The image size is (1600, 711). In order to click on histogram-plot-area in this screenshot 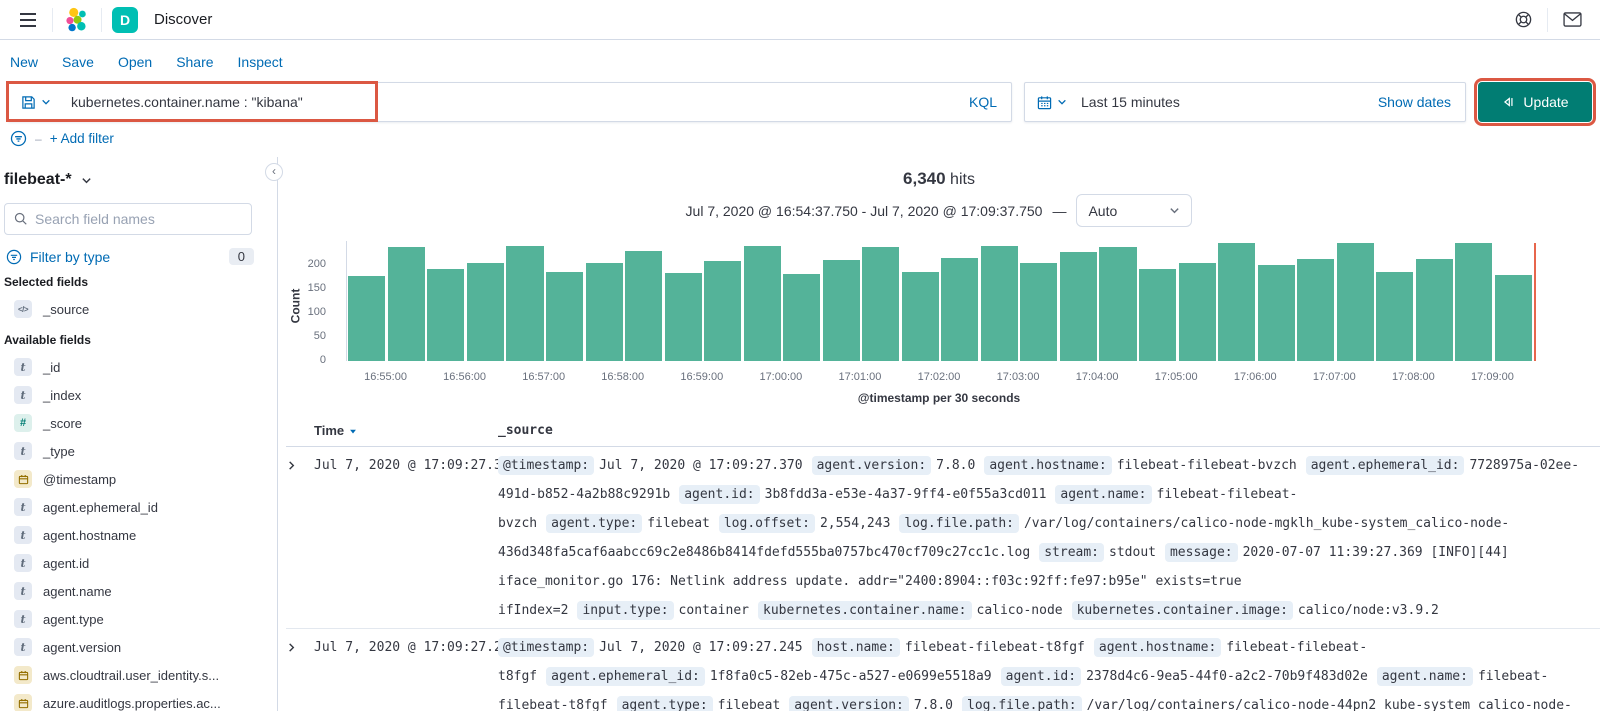, I will do `click(941, 301)`.